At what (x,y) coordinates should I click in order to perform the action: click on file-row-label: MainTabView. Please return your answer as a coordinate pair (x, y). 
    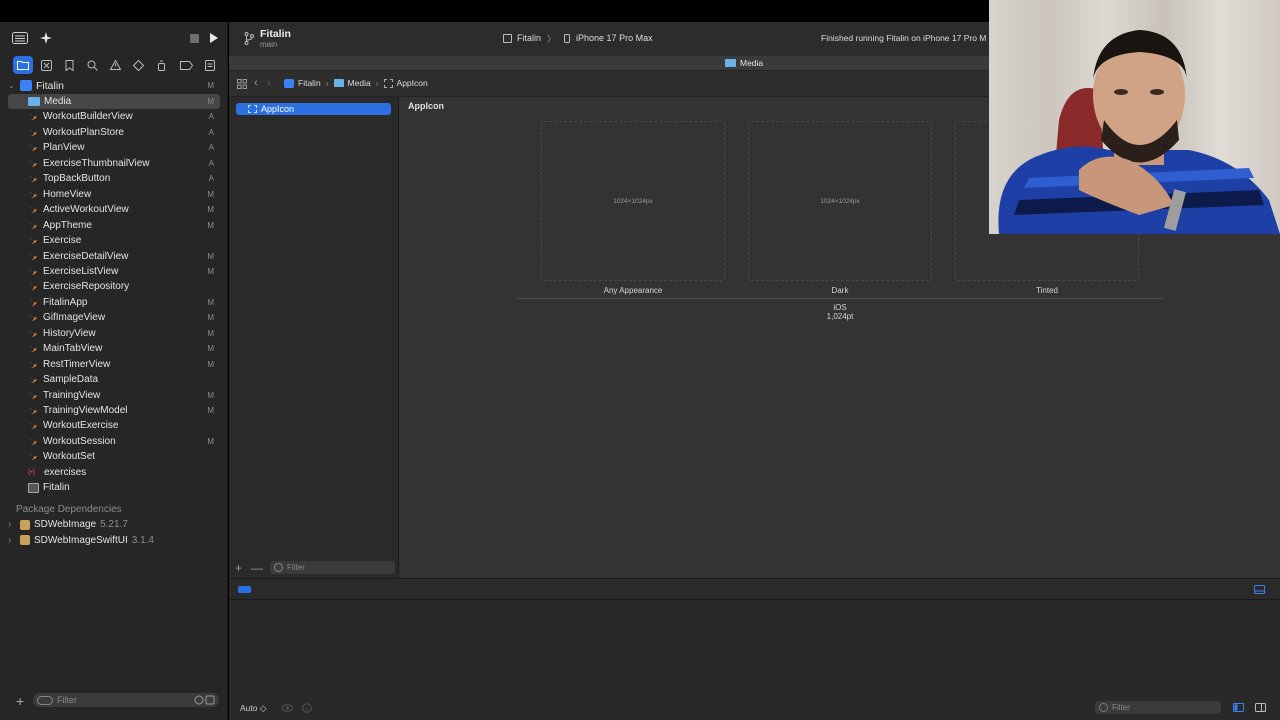
    Looking at the image, I should click on (73, 349).